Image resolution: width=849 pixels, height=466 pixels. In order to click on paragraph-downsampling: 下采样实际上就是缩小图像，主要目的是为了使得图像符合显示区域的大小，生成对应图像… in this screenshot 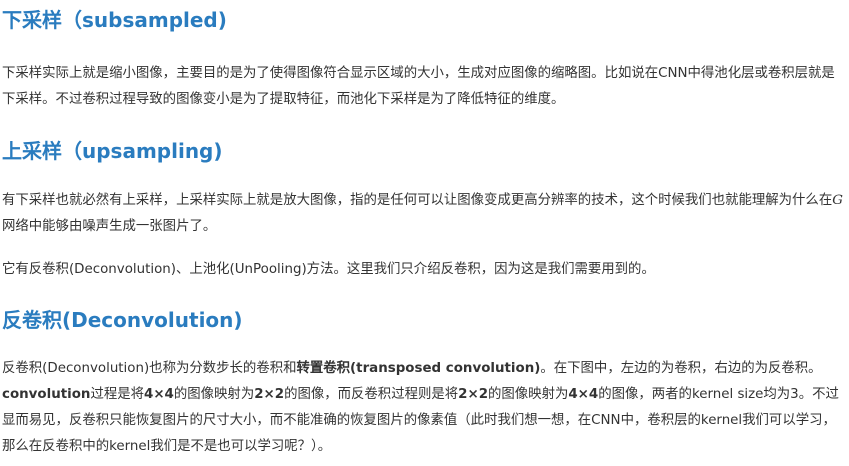, I will do `click(418, 86)`.